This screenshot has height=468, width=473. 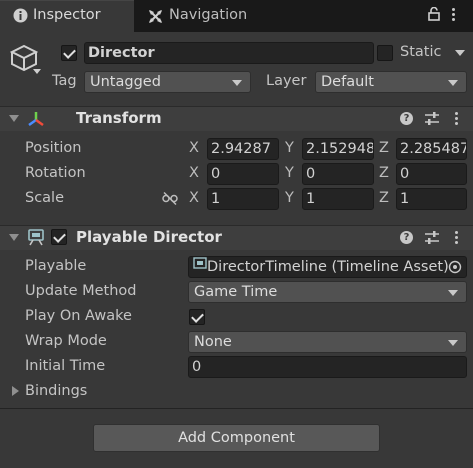 What do you see at coordinates (149, 237) in the screenshot?
I see `playable-director-title: Playable Director` at bounding box center [149, 237].